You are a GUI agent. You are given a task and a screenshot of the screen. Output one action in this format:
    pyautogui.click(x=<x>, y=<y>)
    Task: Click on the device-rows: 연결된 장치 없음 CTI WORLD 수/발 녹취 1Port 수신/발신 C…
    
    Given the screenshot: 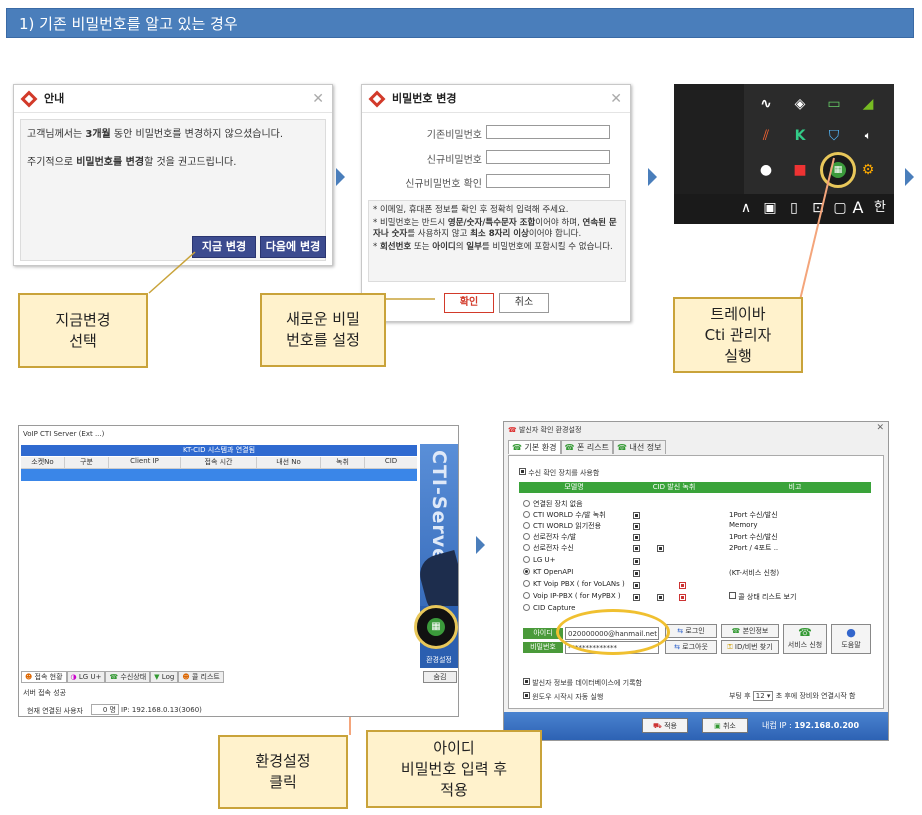 What is the action you would take?
    pyautogui.click(x=695, y=556)
    